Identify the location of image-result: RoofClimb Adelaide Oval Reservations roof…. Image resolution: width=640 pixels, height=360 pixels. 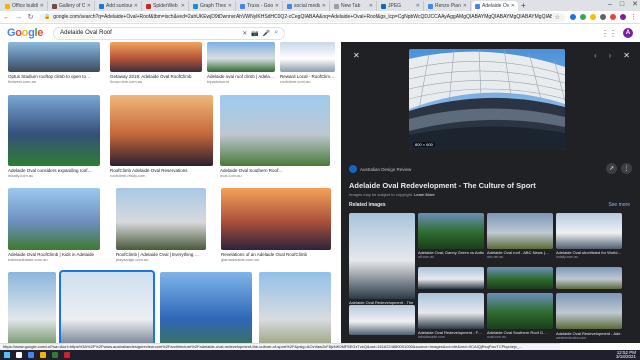
(161, 136).